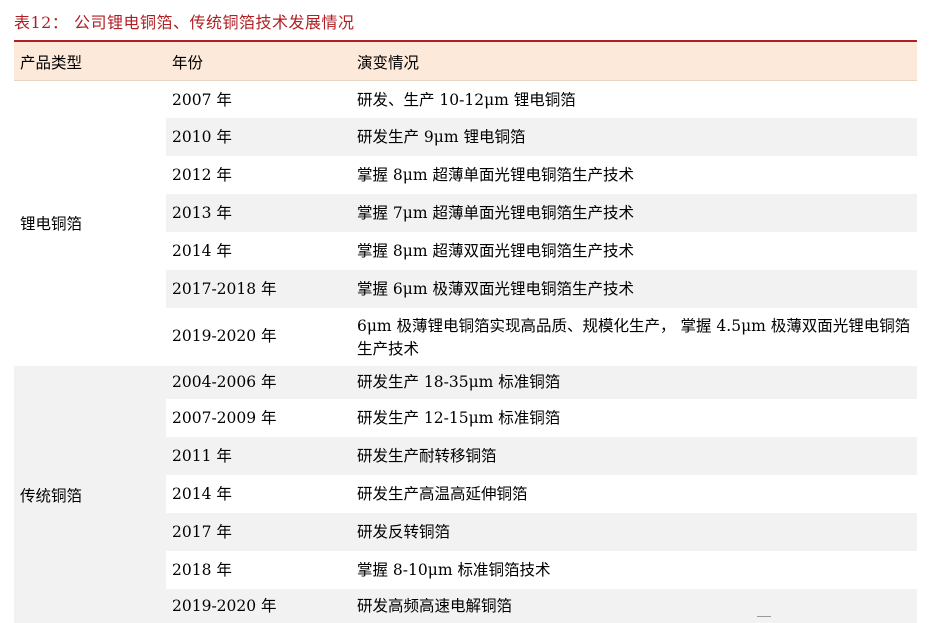 This screenshot has width=941, height=623. What do you see at coordinates (202, 137) in the screenshot?
I see `year-cell: 2010 年` at bounding box center [202, 137].